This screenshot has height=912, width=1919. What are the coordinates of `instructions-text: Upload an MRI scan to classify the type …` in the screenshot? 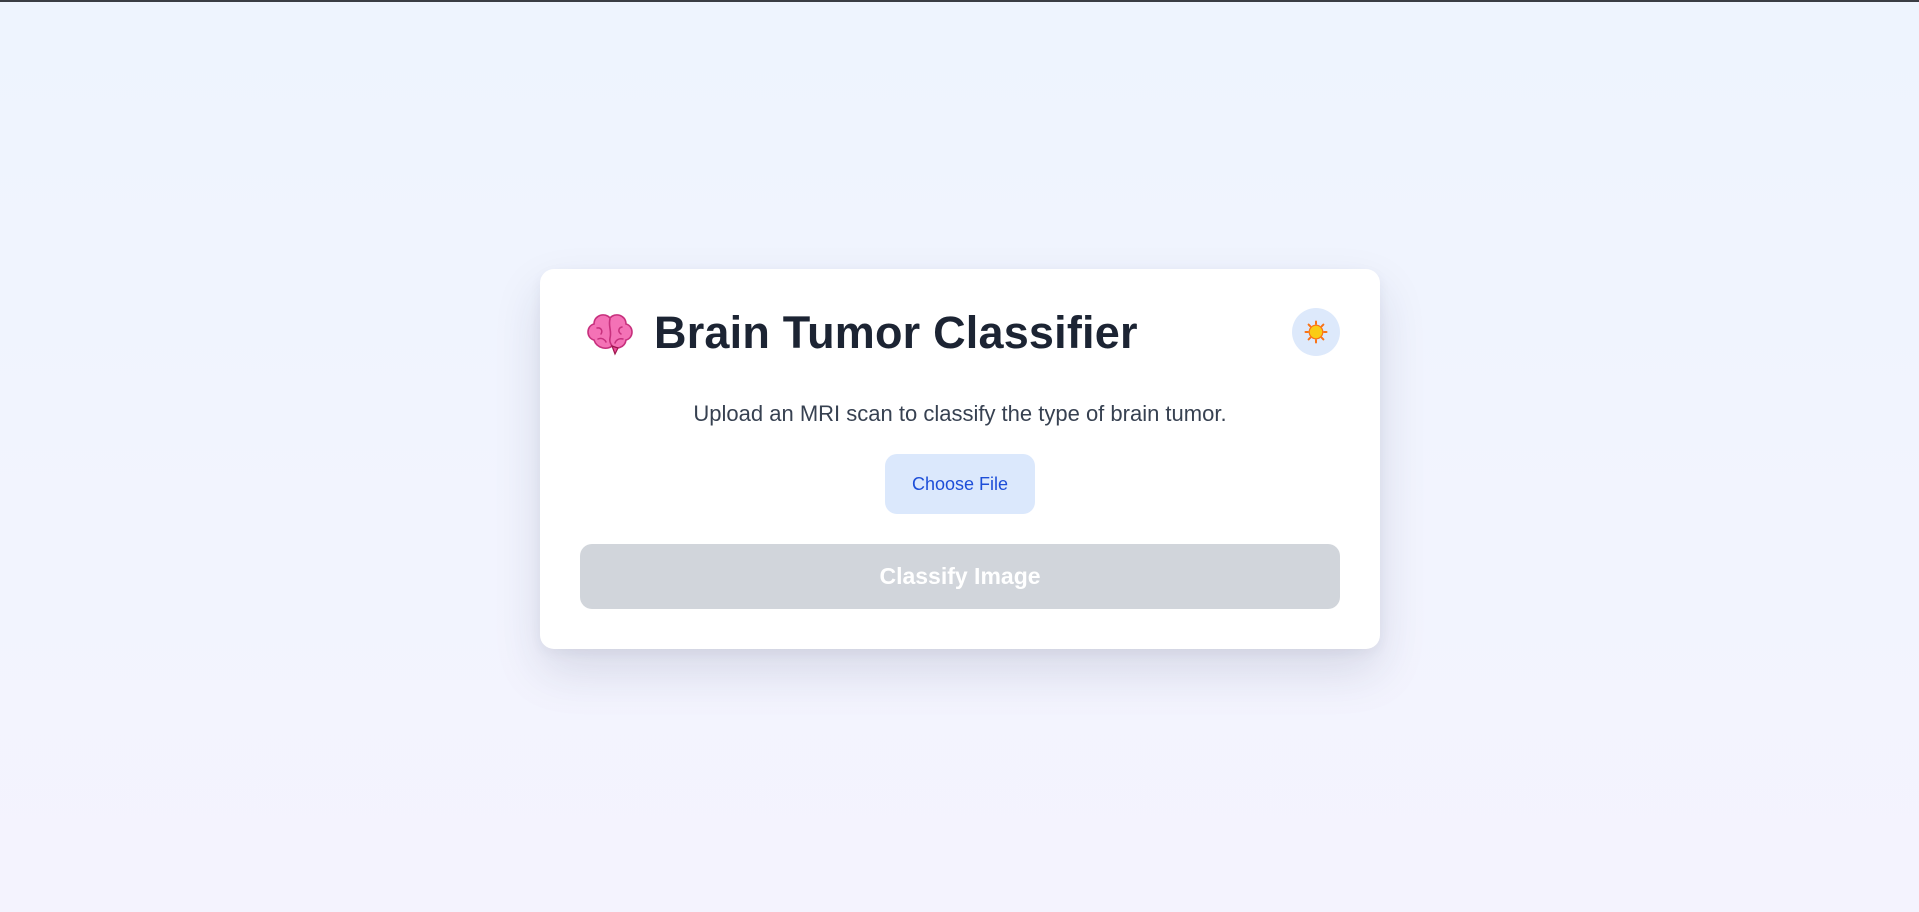 It's located at (960, 413).